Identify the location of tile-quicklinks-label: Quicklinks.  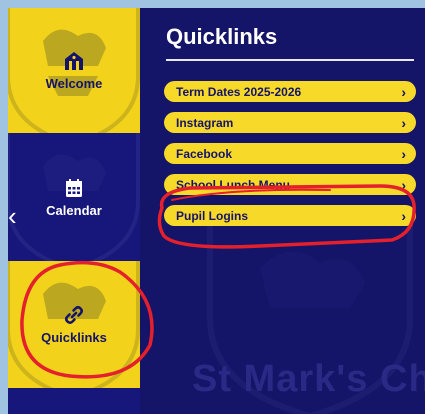
(74, 337).